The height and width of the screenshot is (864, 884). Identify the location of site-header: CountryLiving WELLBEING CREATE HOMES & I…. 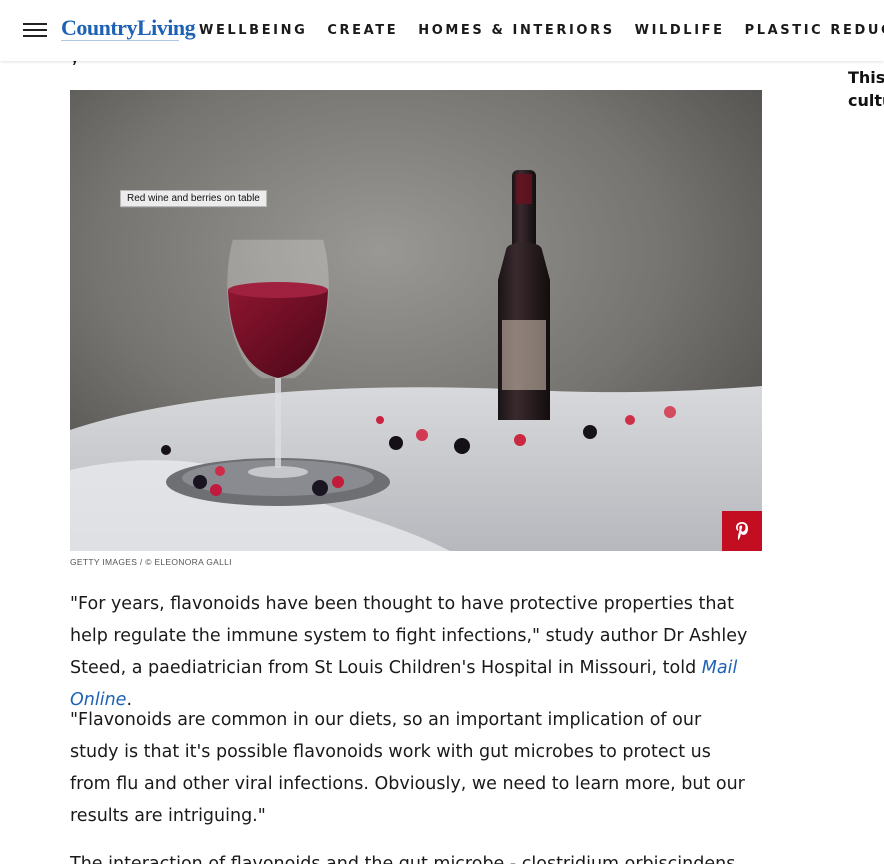
(442, 30).